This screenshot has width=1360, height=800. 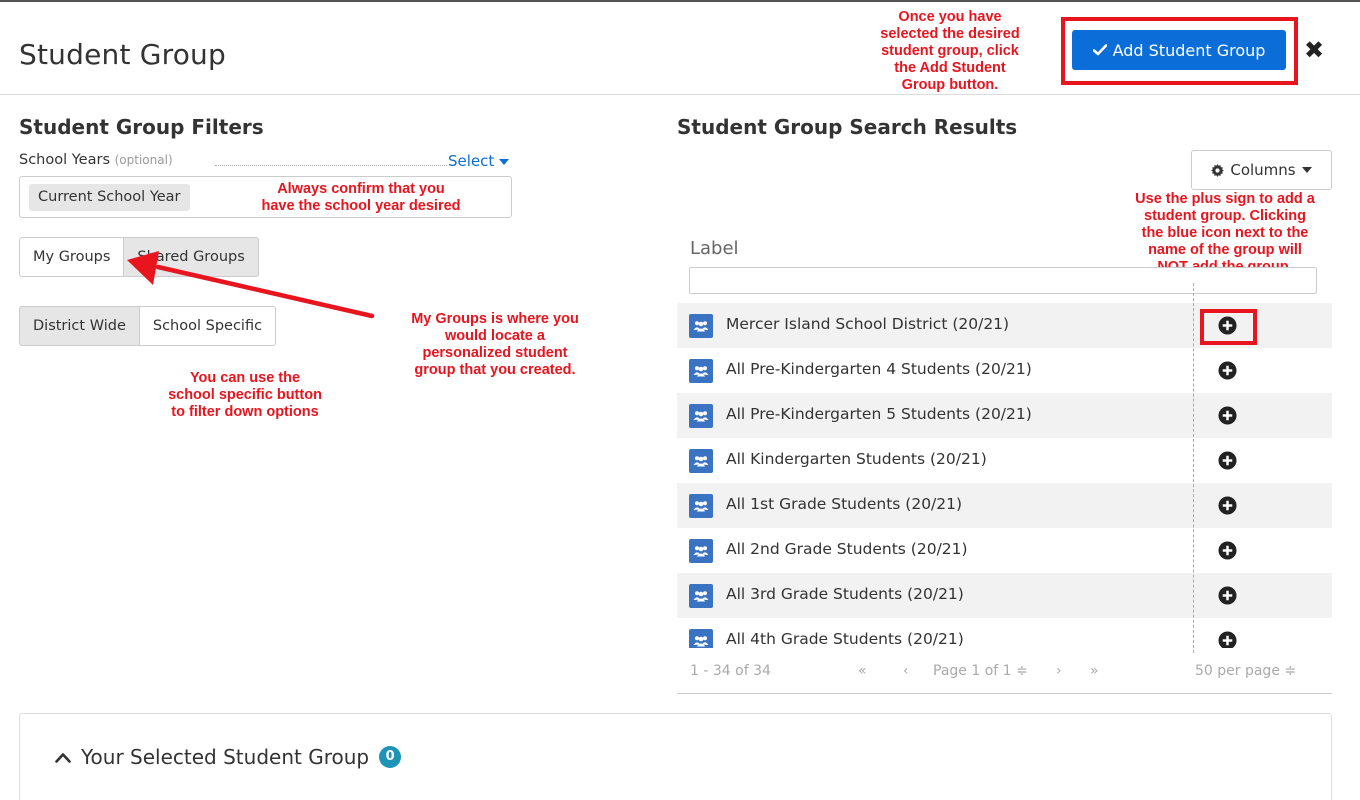 I want to click on selected-year-chip: Current School Year, so click(x=109, y=197).